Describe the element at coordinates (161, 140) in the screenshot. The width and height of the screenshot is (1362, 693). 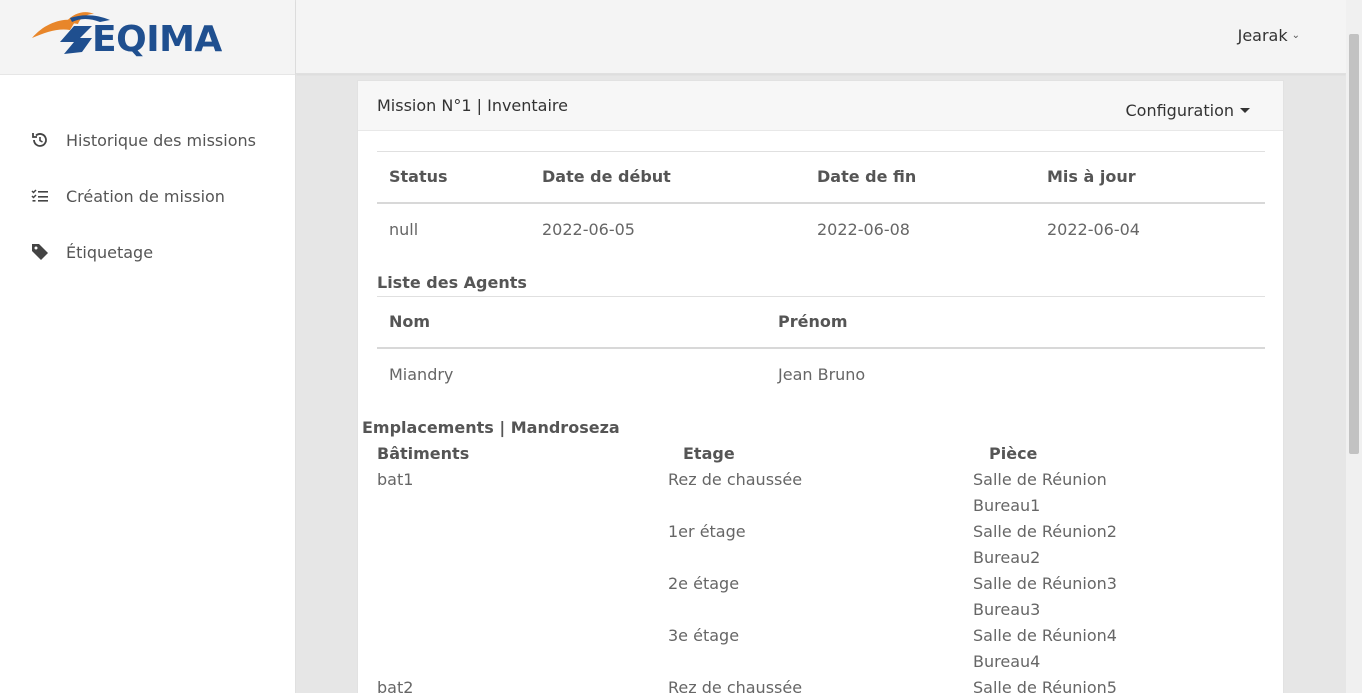
I see `sidebar-item-label: Historique des missions` at that location.